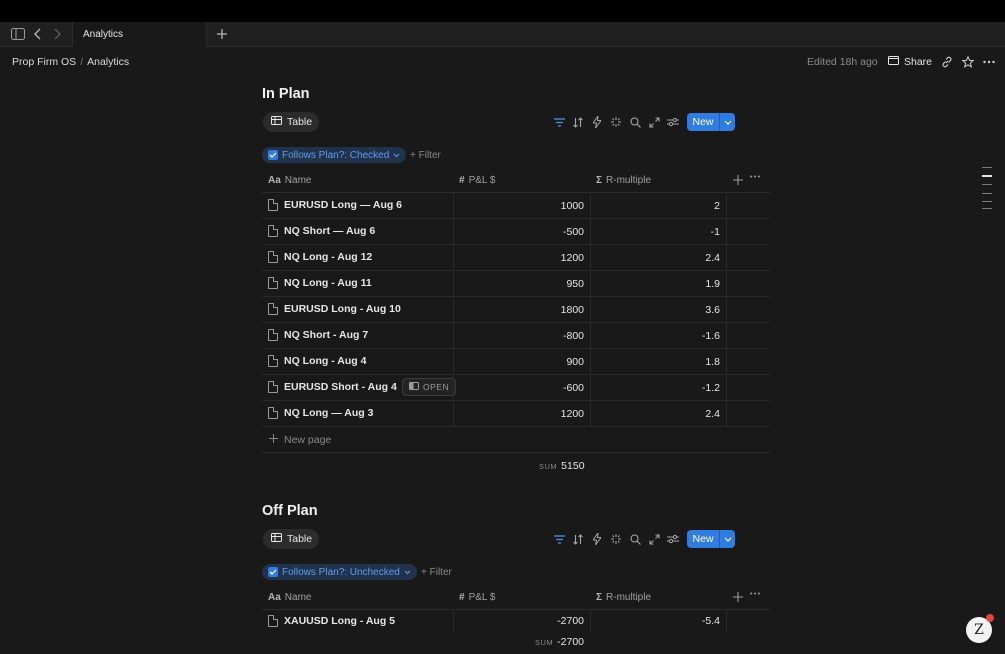  I want to click on table-row: NQ Long - Aug 12 1200 2.4, so click(516, 258).